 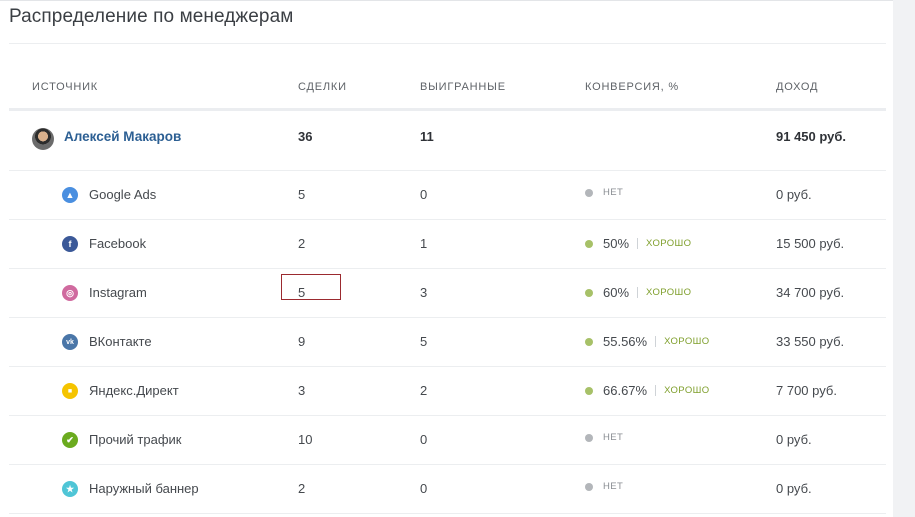 I want to click on deals-value: 10, so click(x=305, y=439).